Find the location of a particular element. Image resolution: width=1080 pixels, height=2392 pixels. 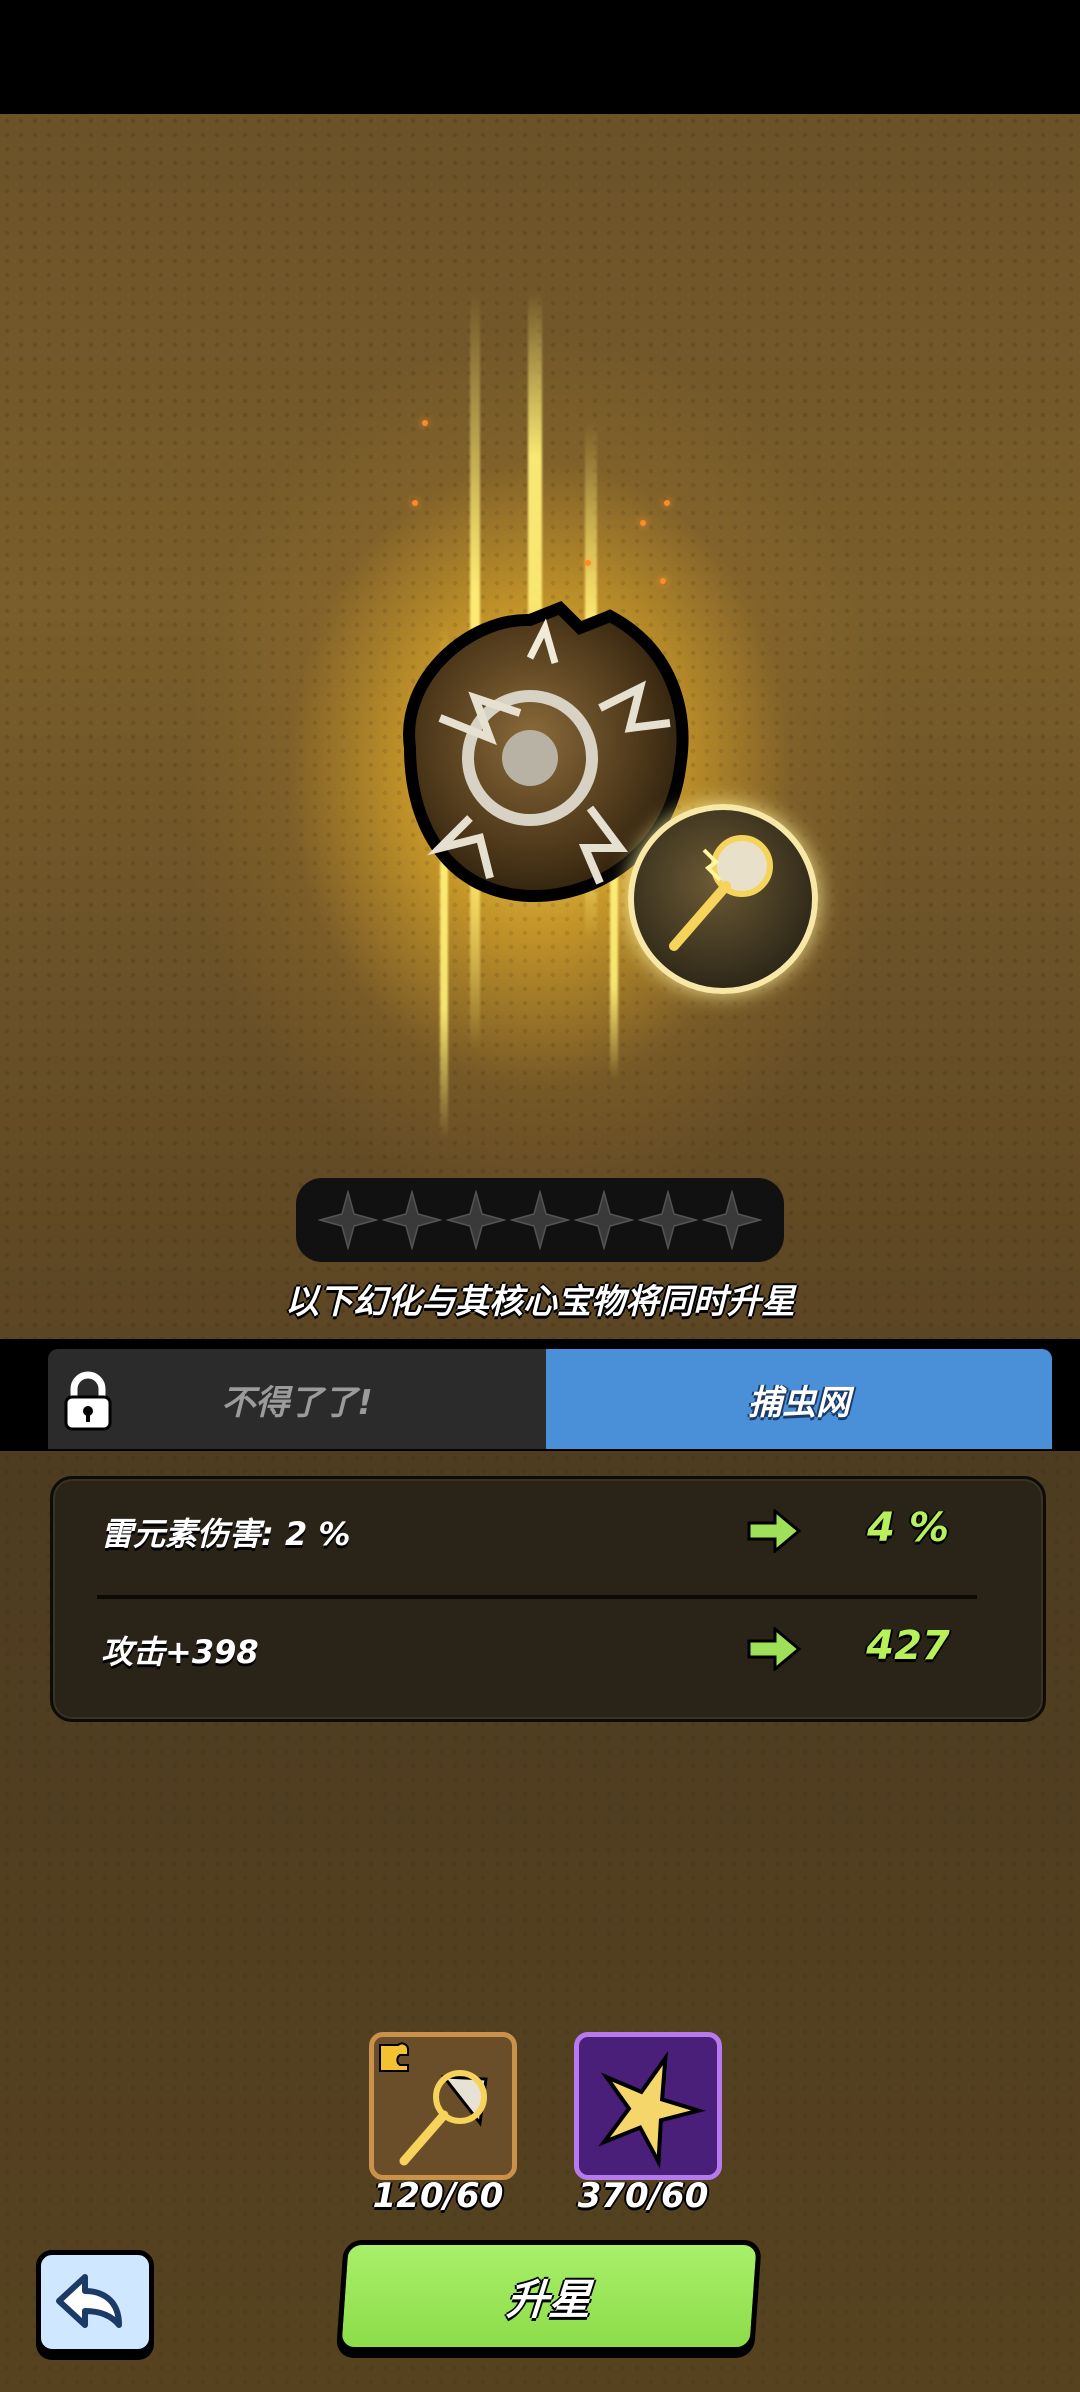

star-rating-bar is located at coordinates (540, 1220).